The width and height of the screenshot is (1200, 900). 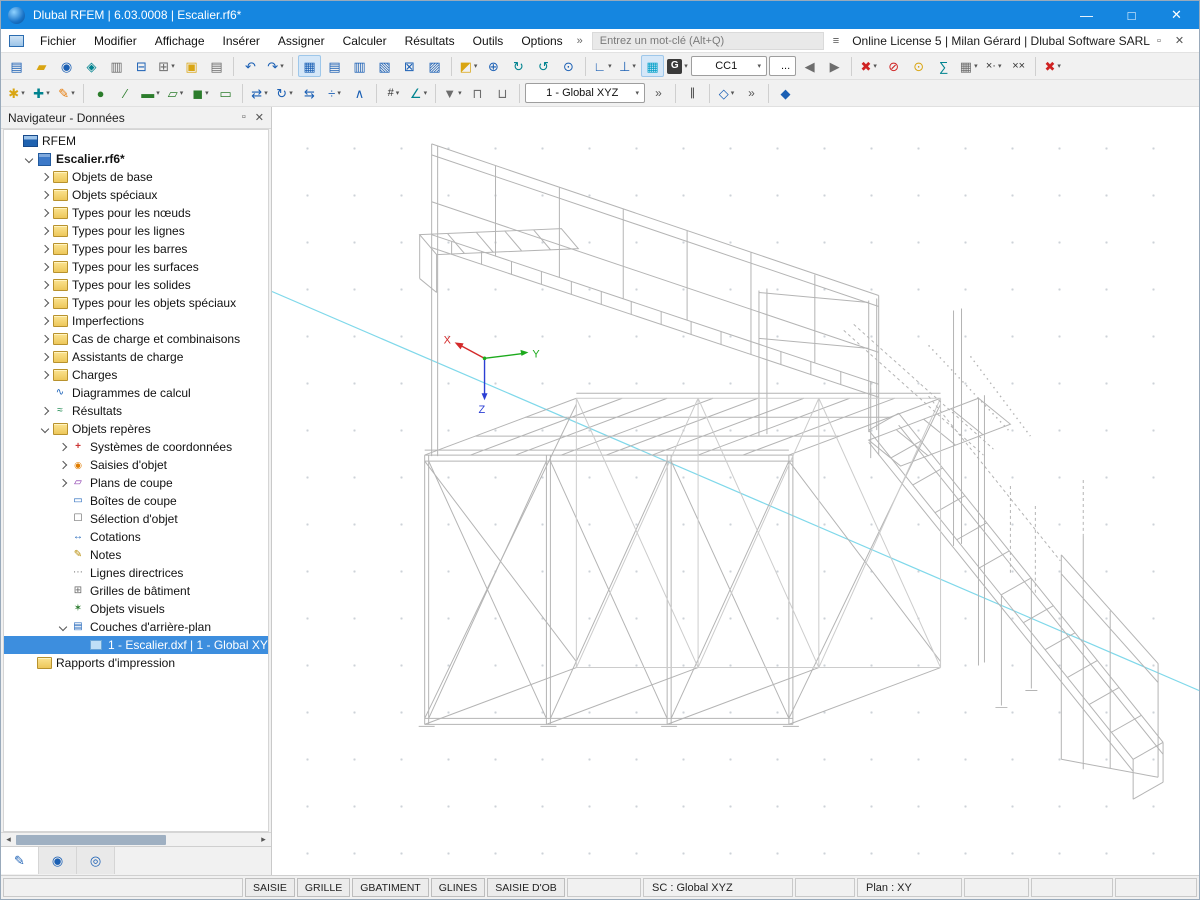 What do you see at coordinates (136, 609) in the screenshot?
I see `tree-item-objets-visuels: Objets visuels` at bounding box center [136, 609].